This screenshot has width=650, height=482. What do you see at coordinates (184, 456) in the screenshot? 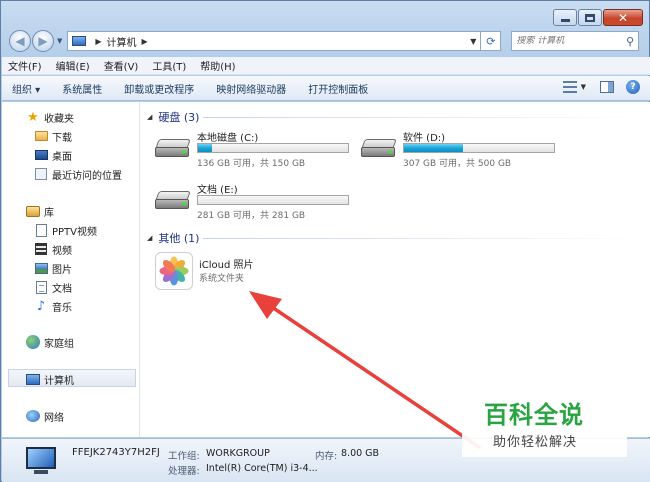
I see `workgroup-label: 工作组:` at bounding box center [184, 456].